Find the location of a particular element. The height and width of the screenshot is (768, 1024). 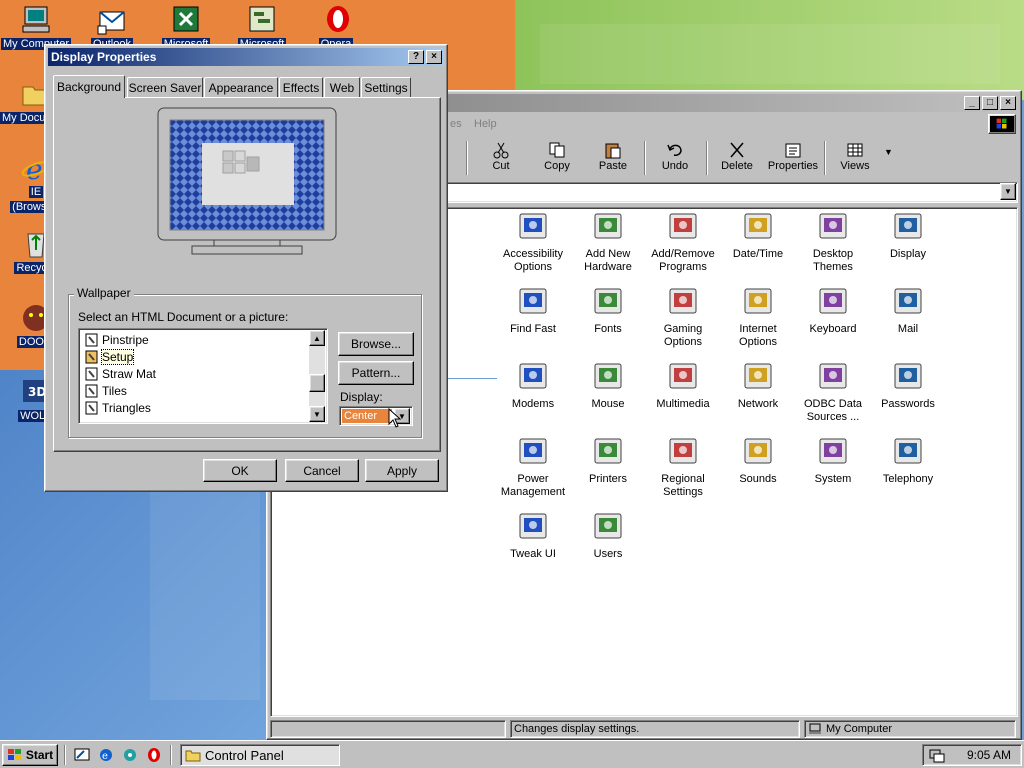

dialog-titlebar: Display Properties ? × is located at coordinates (246, 57).